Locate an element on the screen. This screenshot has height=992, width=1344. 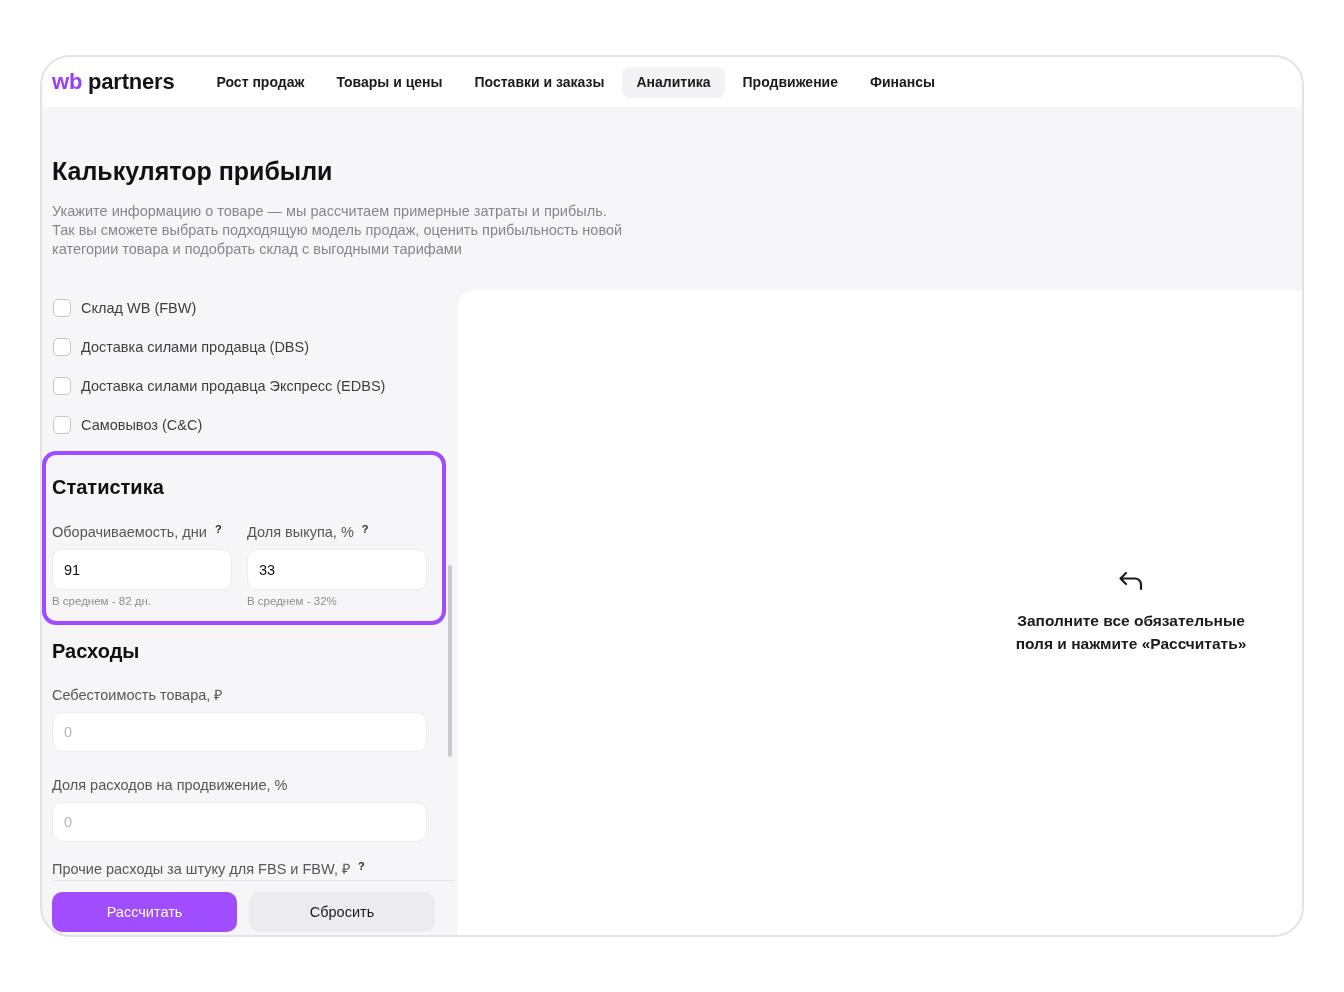
input-field: 91 is located at coordinates (142, 569).